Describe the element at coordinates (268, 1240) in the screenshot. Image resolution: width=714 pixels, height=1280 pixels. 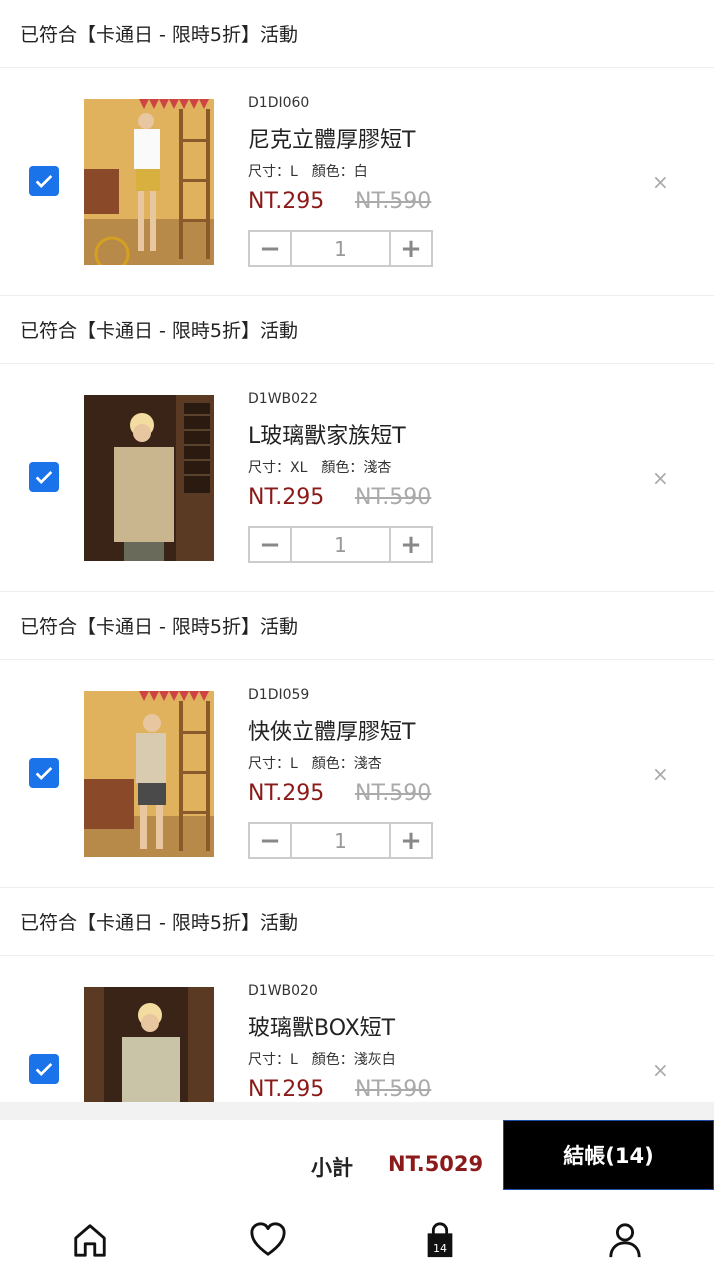
I see `heart-icon` at that location.